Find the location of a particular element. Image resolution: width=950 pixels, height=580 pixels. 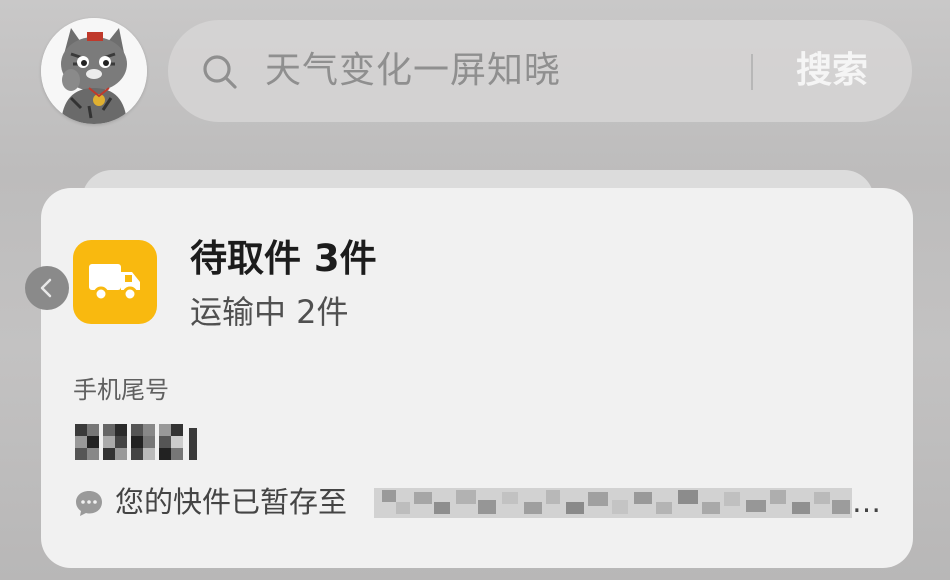

message-bubble-icon is located at coordinates (89, 503).